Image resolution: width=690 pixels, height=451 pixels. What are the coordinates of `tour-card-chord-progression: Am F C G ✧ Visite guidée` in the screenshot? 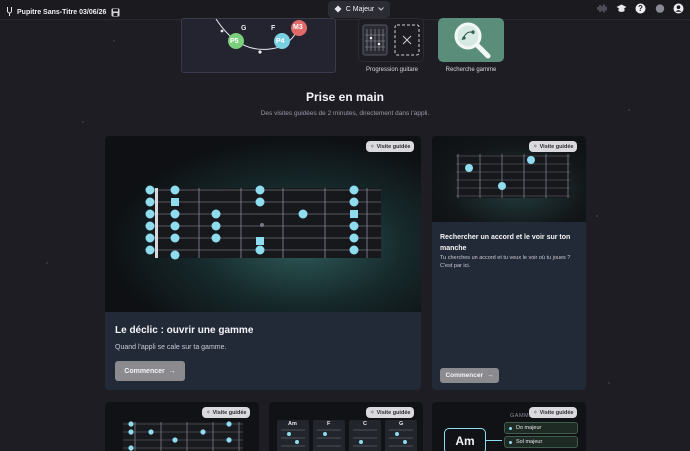 It's located at (346, 426).